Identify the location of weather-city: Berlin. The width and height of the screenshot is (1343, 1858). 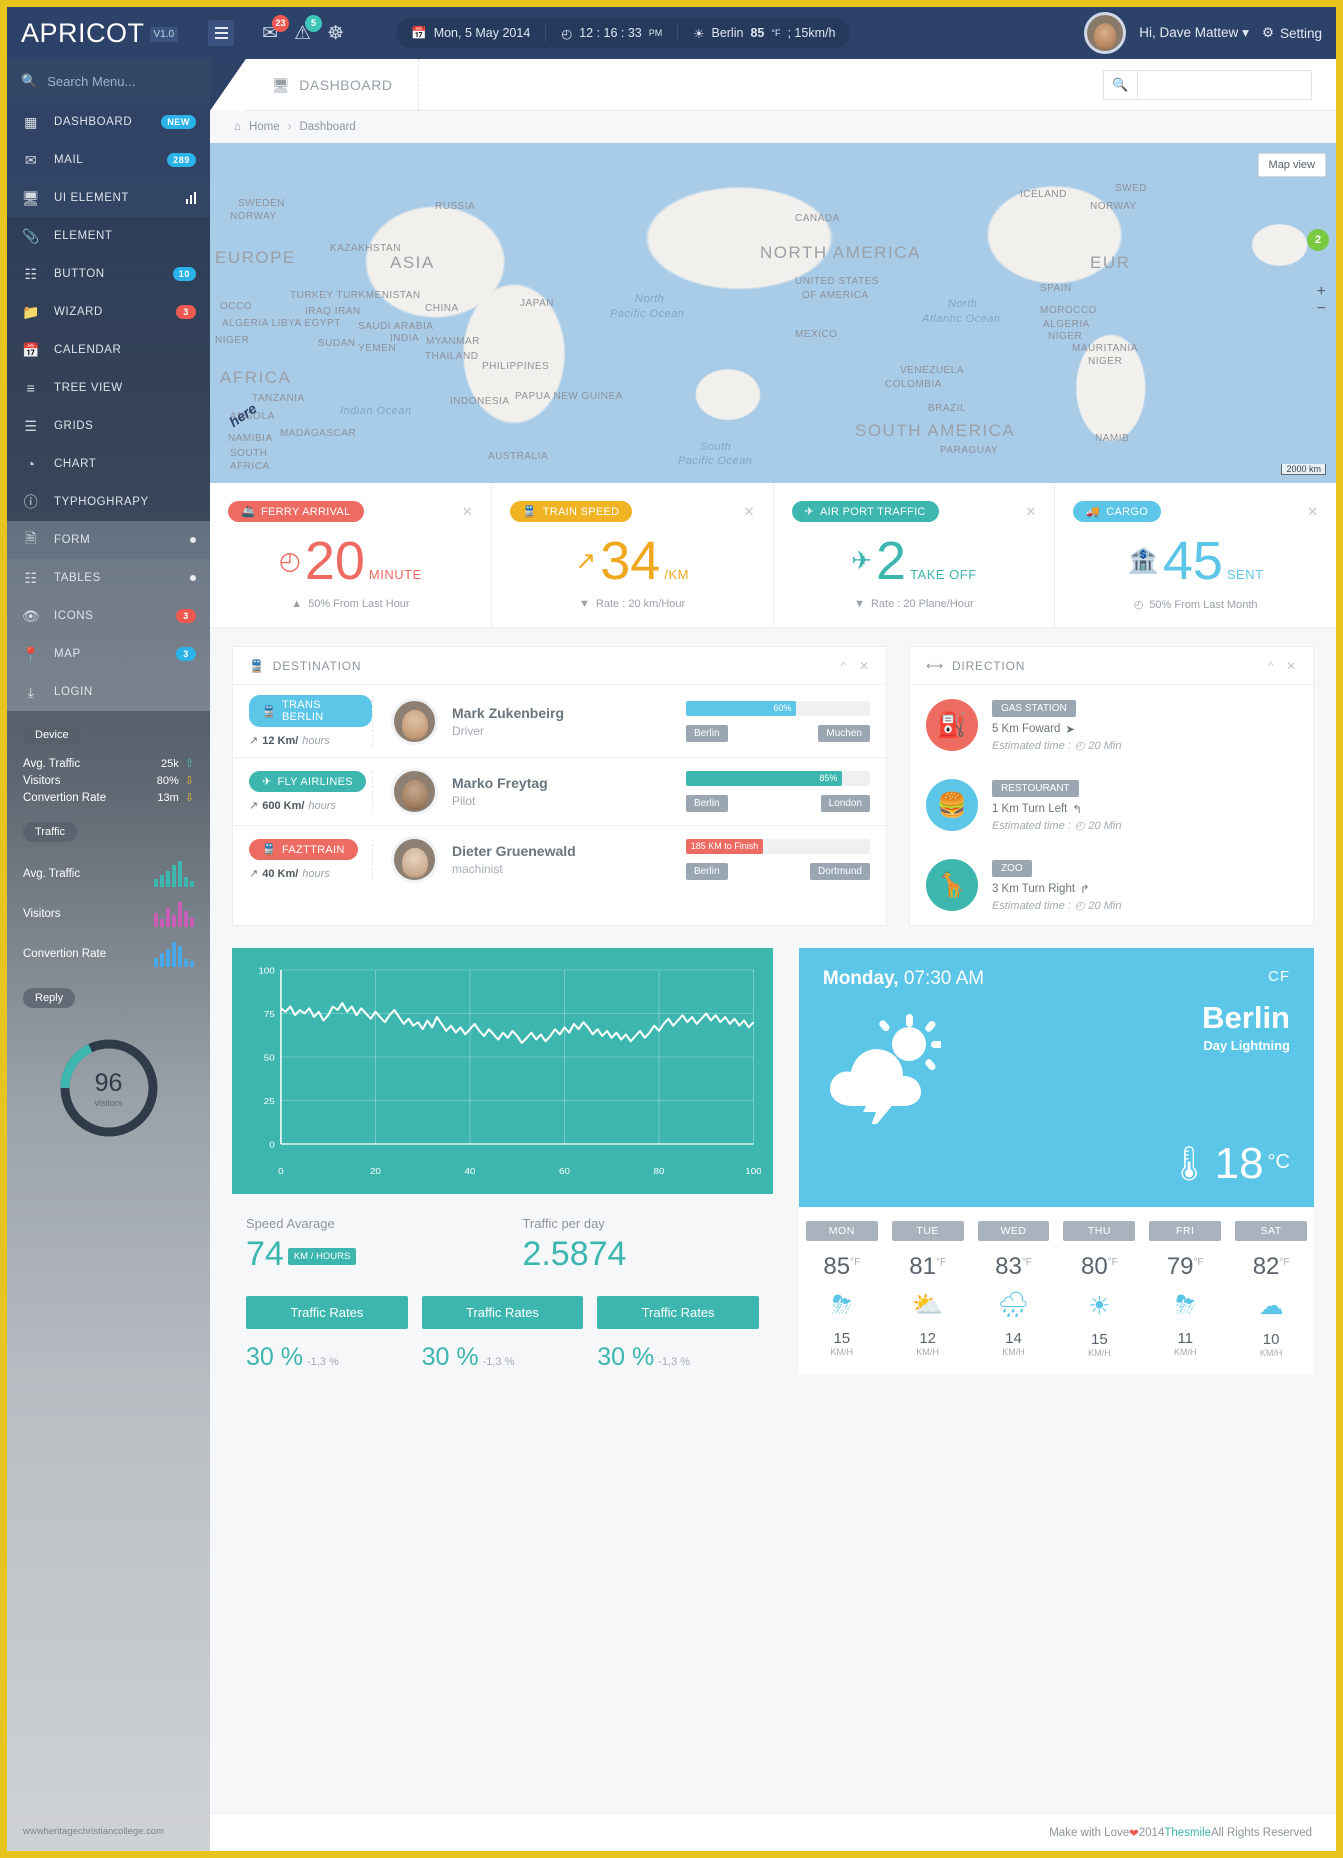
(727, 33).